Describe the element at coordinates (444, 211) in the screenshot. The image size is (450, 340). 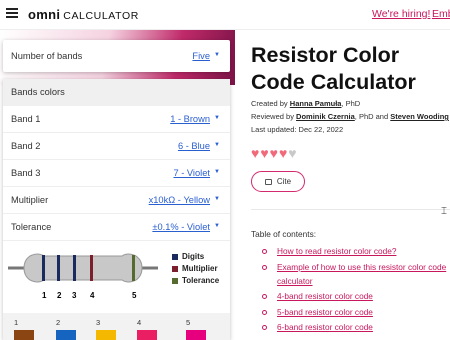
I see `cursor-icon: ⌶` at that location.